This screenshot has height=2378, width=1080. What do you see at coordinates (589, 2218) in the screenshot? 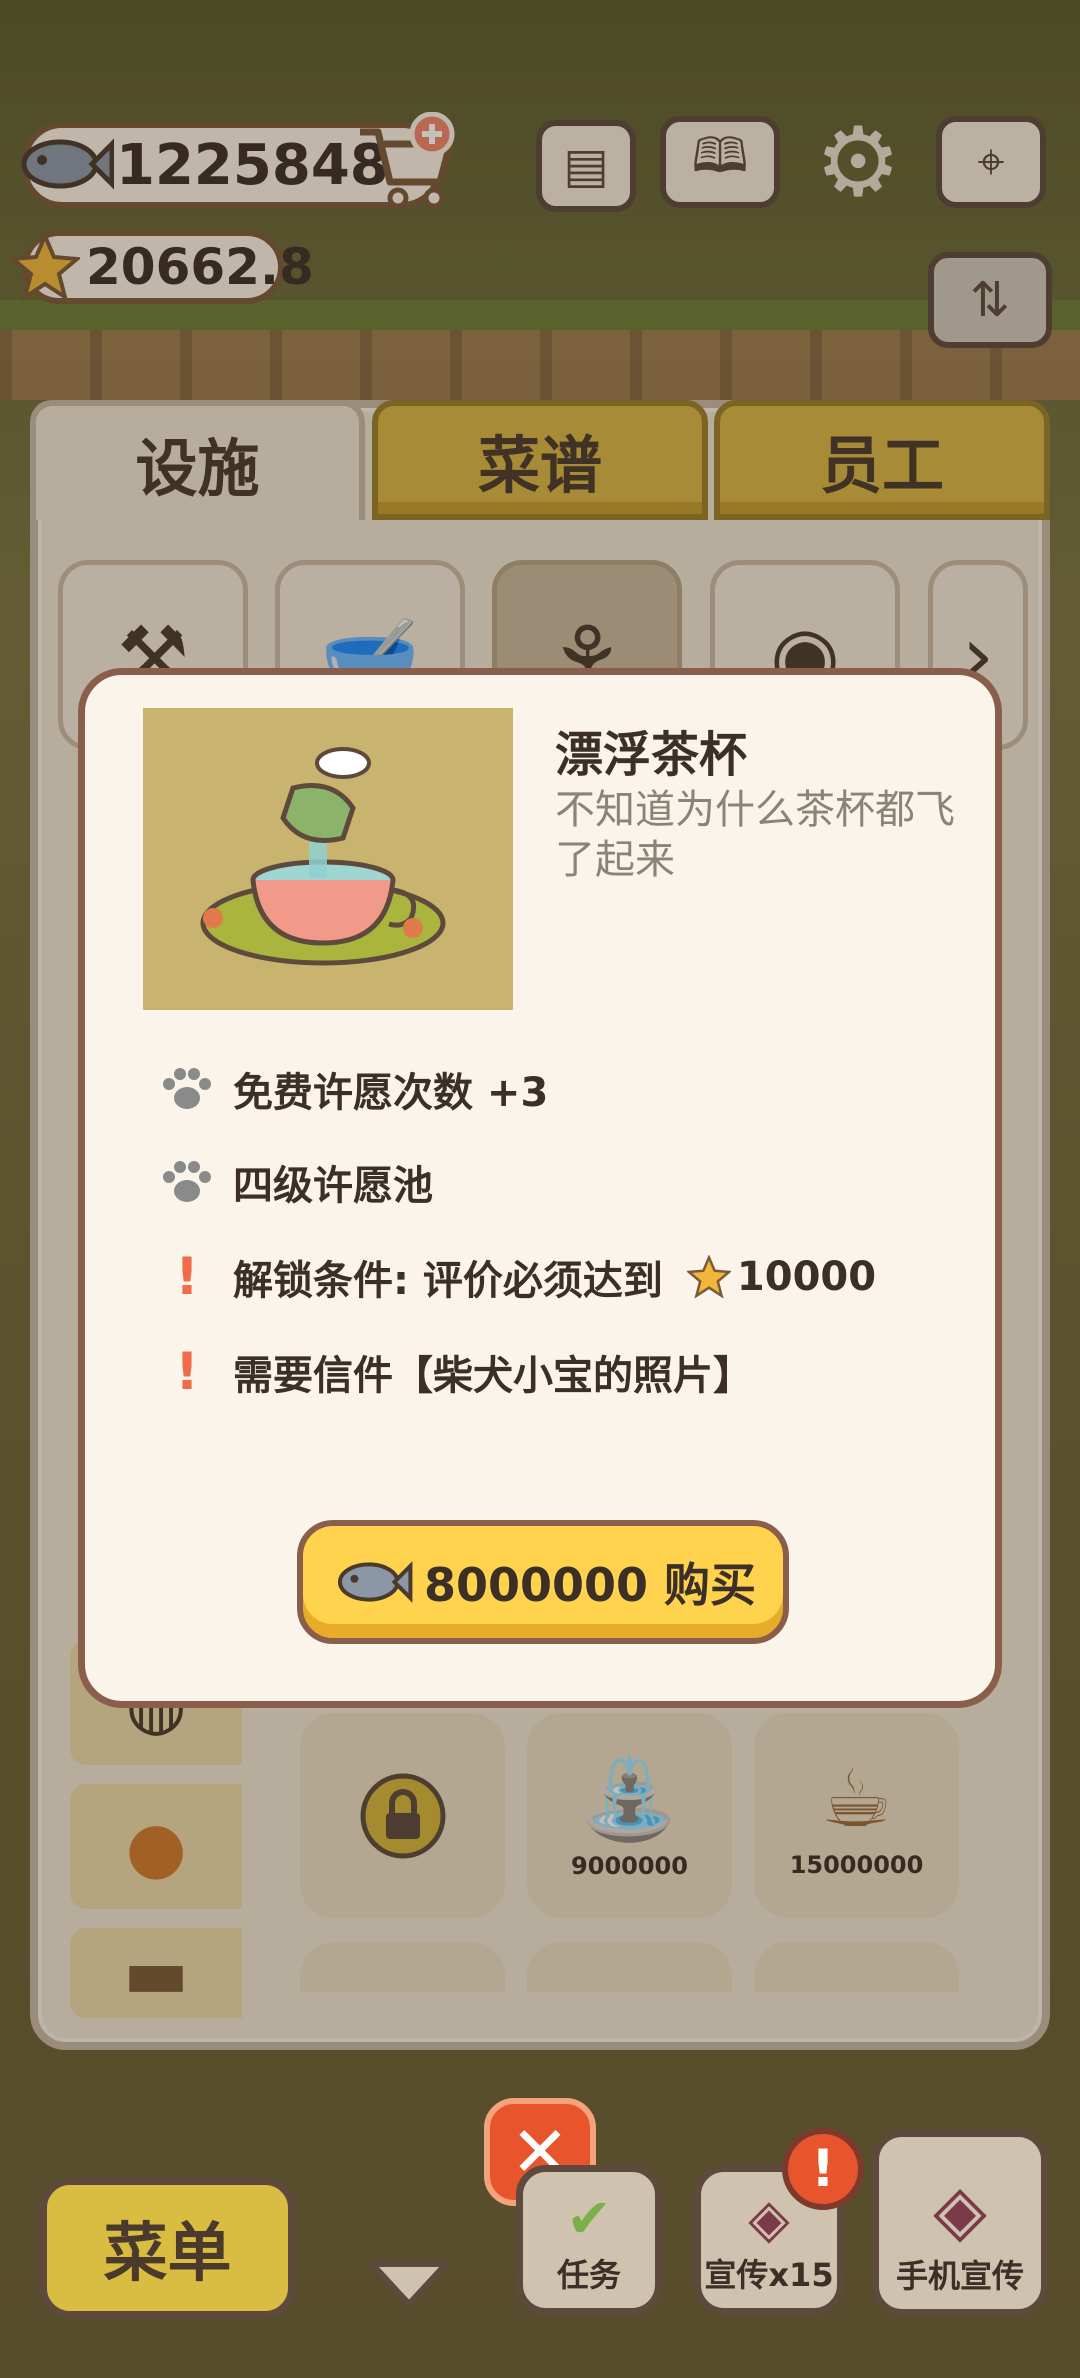
I see `checklist-icon: ✔` at bounding box center [589, 2218].